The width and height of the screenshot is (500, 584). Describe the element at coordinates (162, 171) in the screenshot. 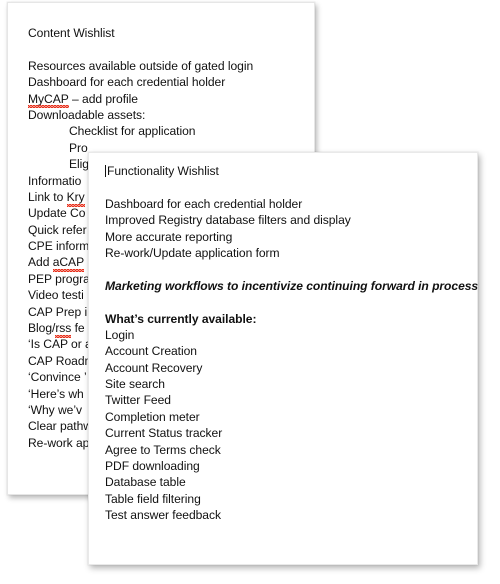

I see `text-line: Functionality Wishlist` at that location.